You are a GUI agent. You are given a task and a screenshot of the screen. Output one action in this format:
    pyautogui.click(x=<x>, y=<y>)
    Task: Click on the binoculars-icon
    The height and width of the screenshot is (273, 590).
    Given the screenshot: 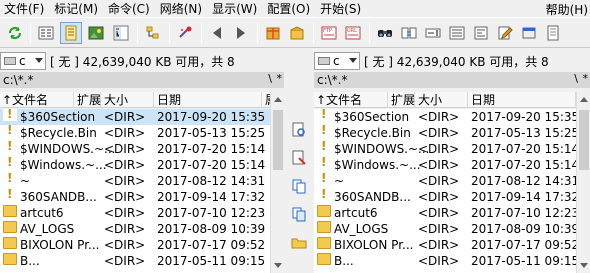 What is the action you would take?
    pyautogui.click(x=529, y=33)
    